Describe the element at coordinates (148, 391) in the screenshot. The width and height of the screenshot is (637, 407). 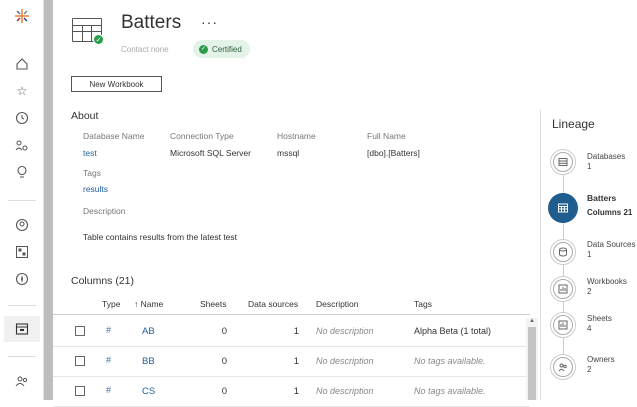
I see `column-name-link: CS` at that location.